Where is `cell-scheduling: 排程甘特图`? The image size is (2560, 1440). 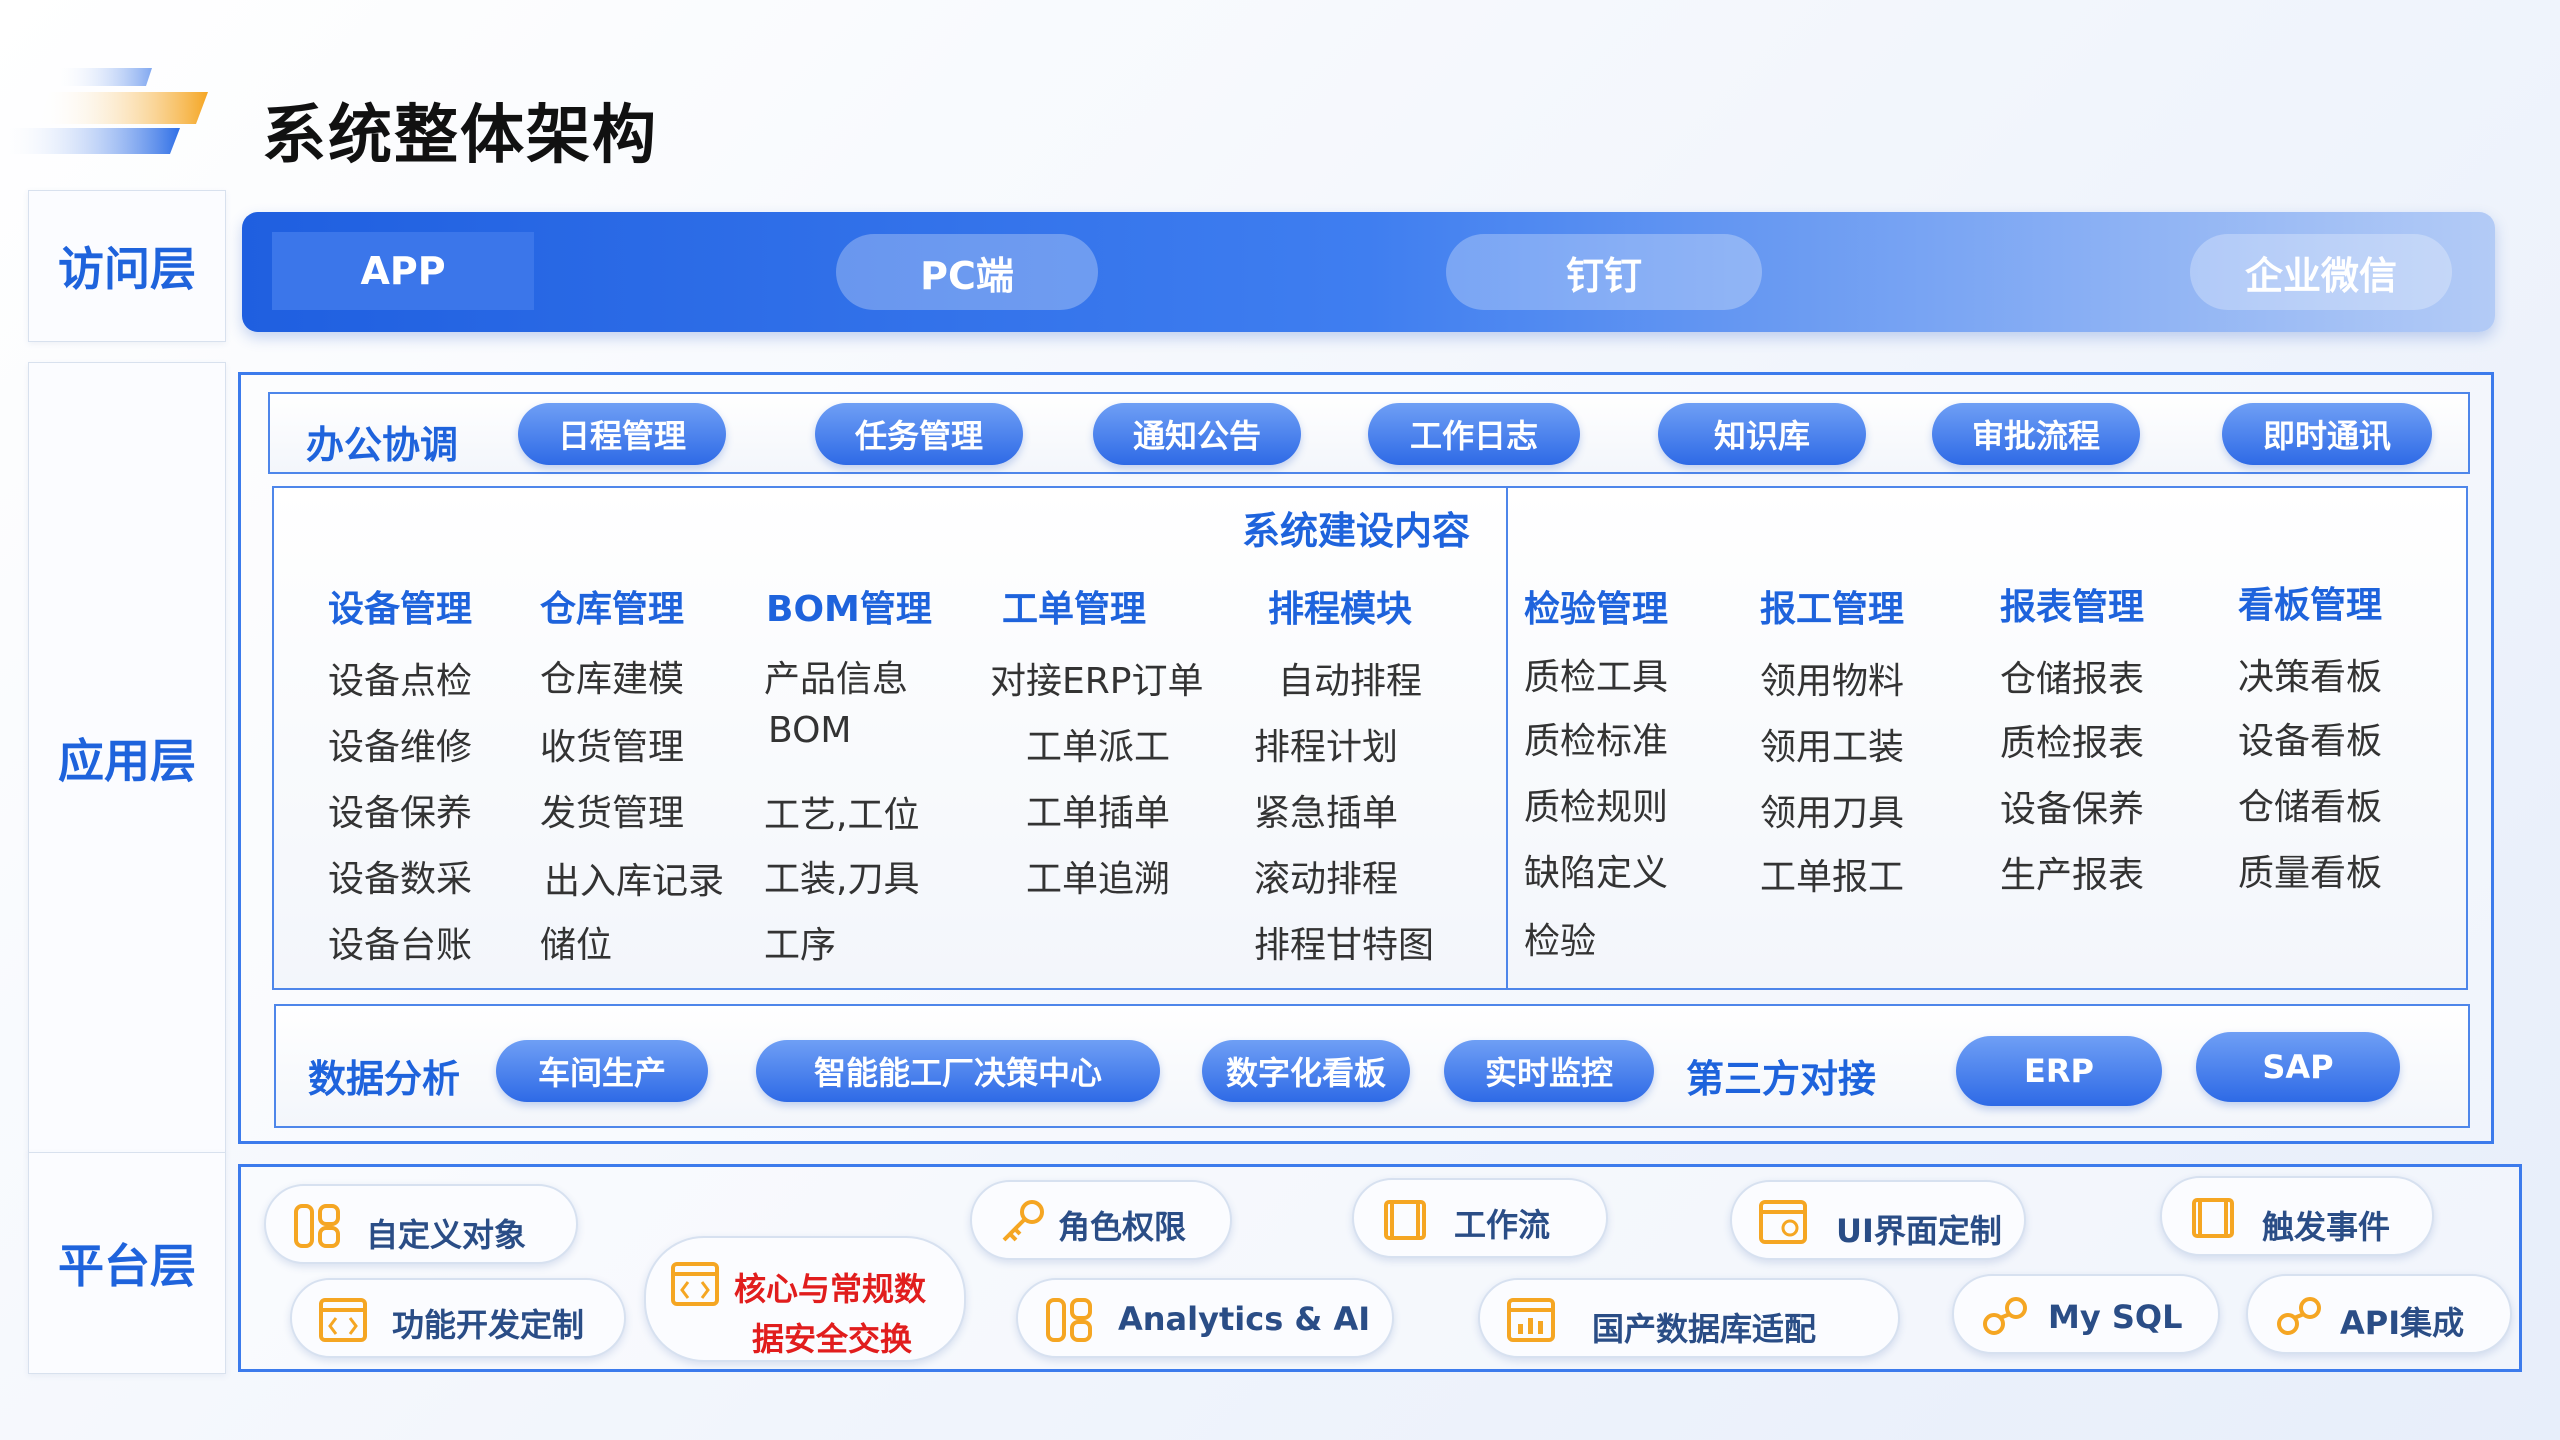
cell-scheduling: 排程甘特图 is located at coordinates (1344, 945).